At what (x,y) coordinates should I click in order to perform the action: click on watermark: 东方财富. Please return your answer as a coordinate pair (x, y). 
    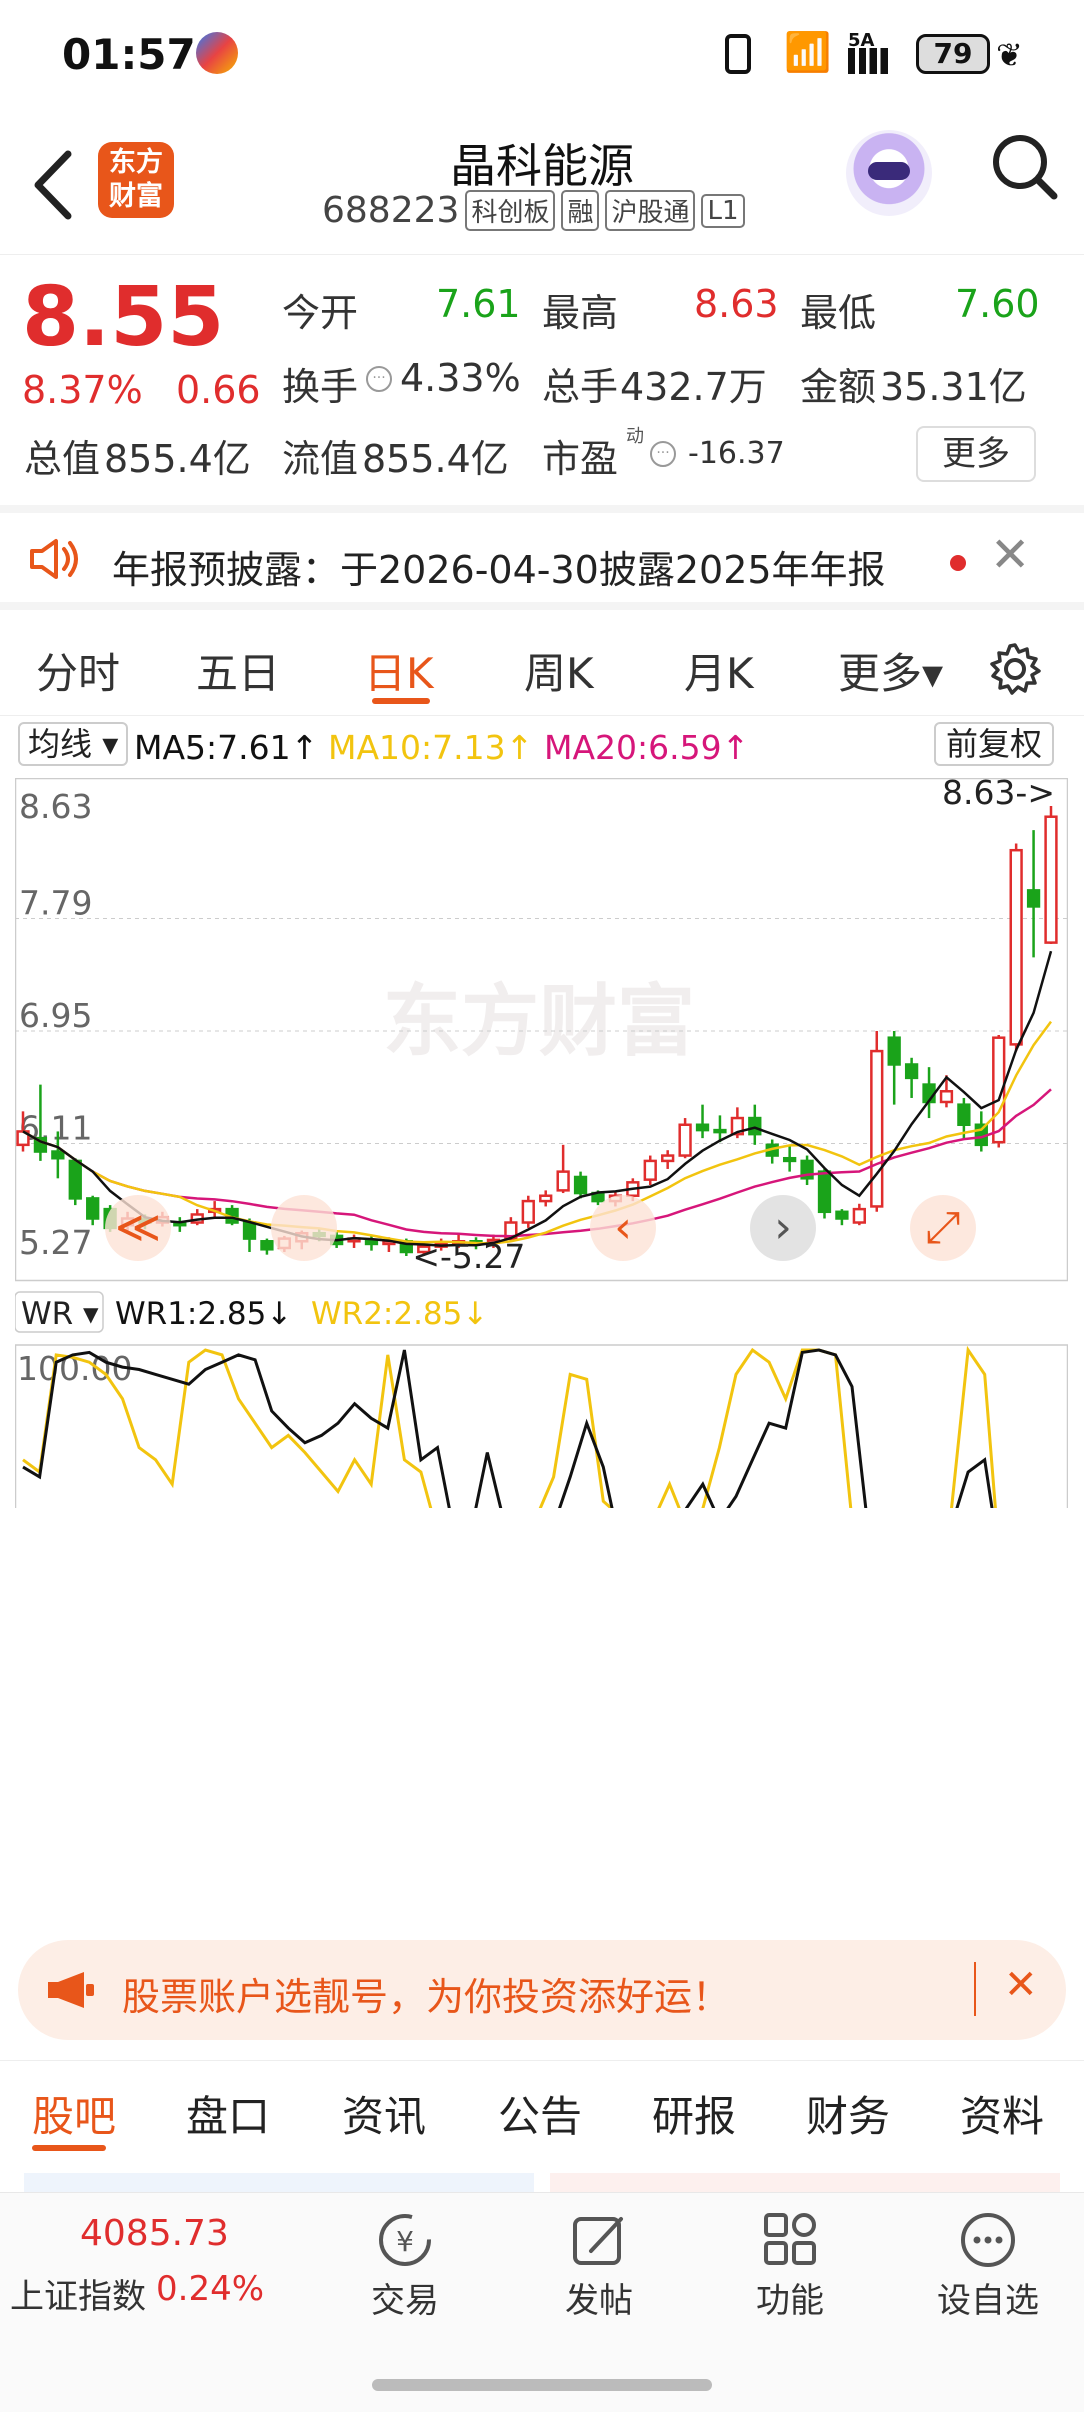
    Looking at the image, I should click on (539, 1022).